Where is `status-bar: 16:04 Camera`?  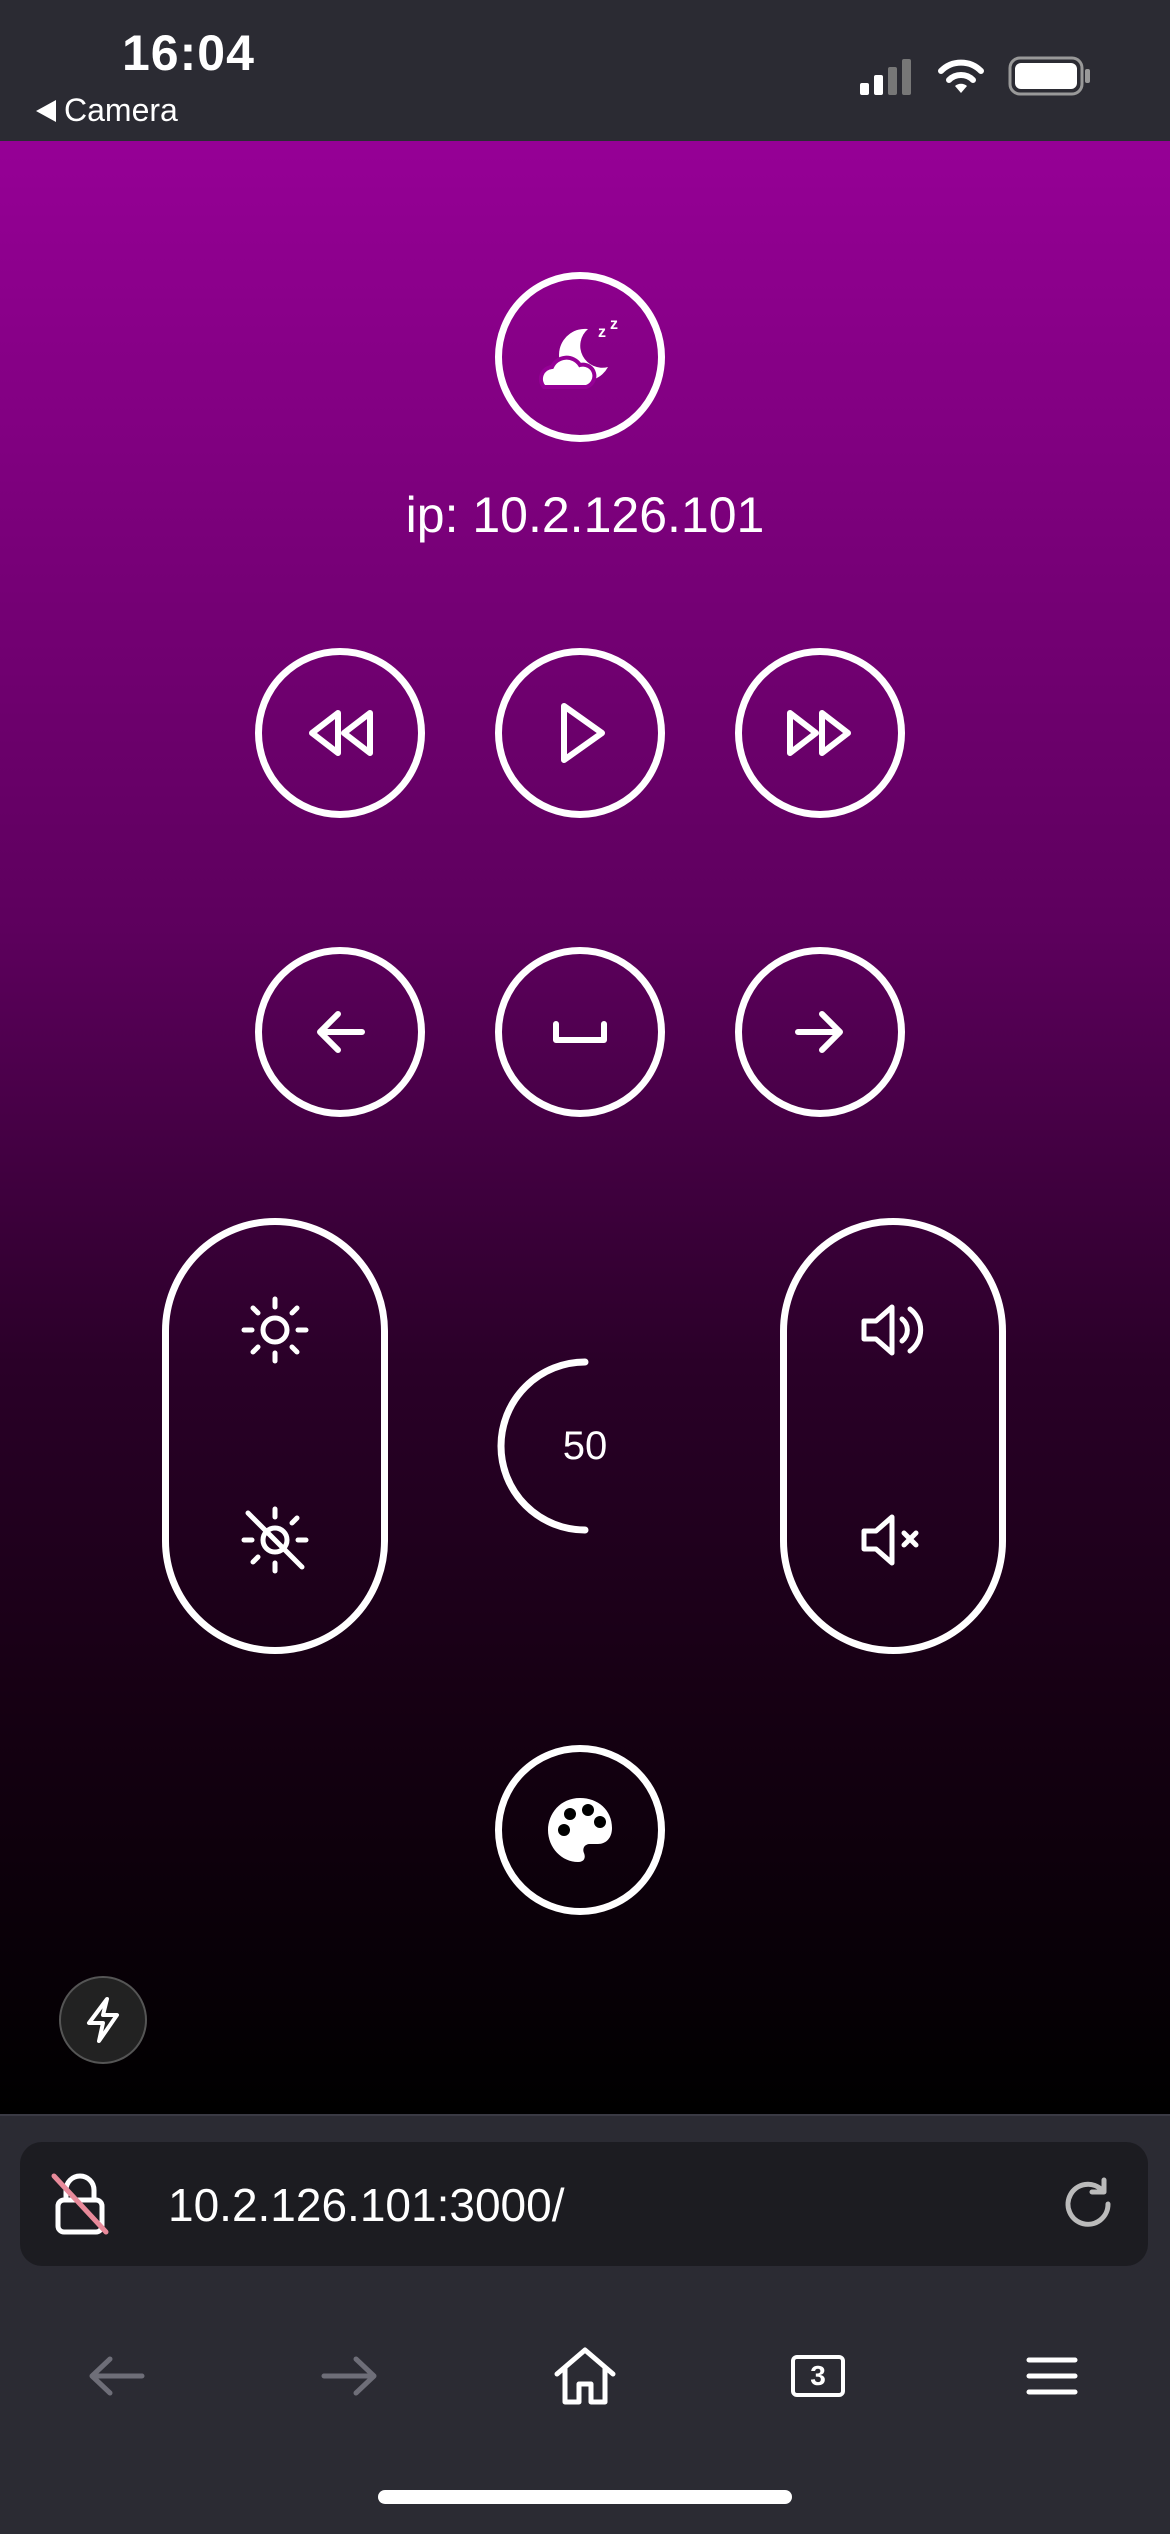 status-bar: 16:04 Camera is located at coordinates (585, 70).